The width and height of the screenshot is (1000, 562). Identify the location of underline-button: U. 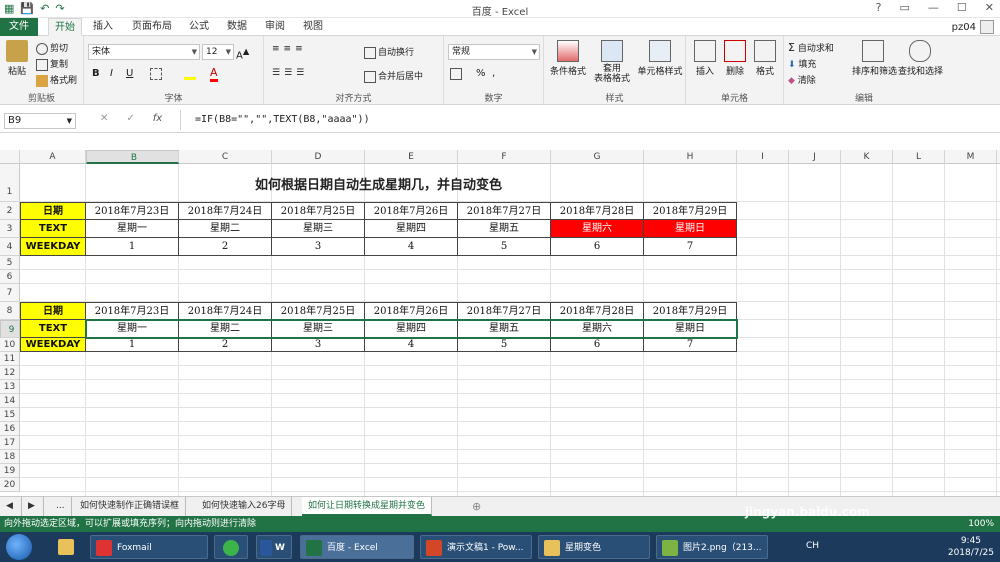
(129, 73).